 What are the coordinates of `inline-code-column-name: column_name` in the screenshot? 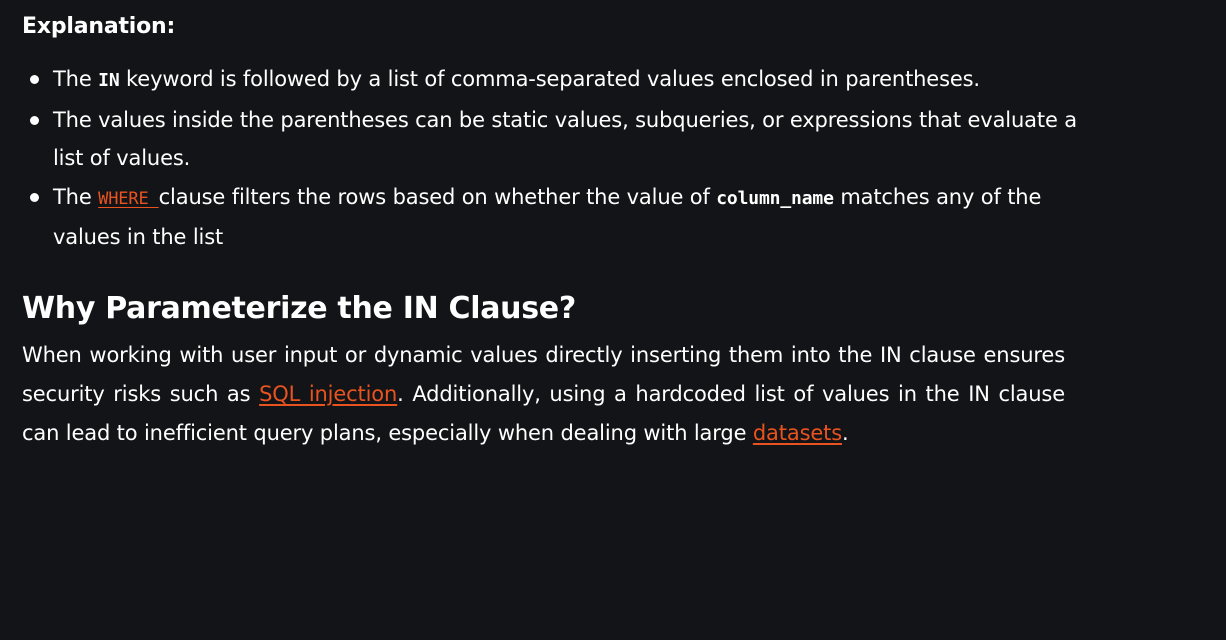 It's located at (775, 198).